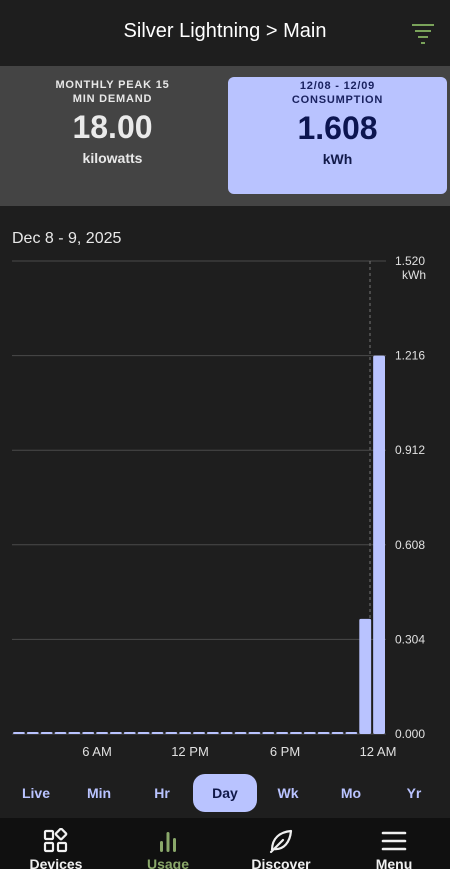 The height and width of the screenshot is (869, 450). I want to click on nav-discover-label: Discover, so click(281, 862).